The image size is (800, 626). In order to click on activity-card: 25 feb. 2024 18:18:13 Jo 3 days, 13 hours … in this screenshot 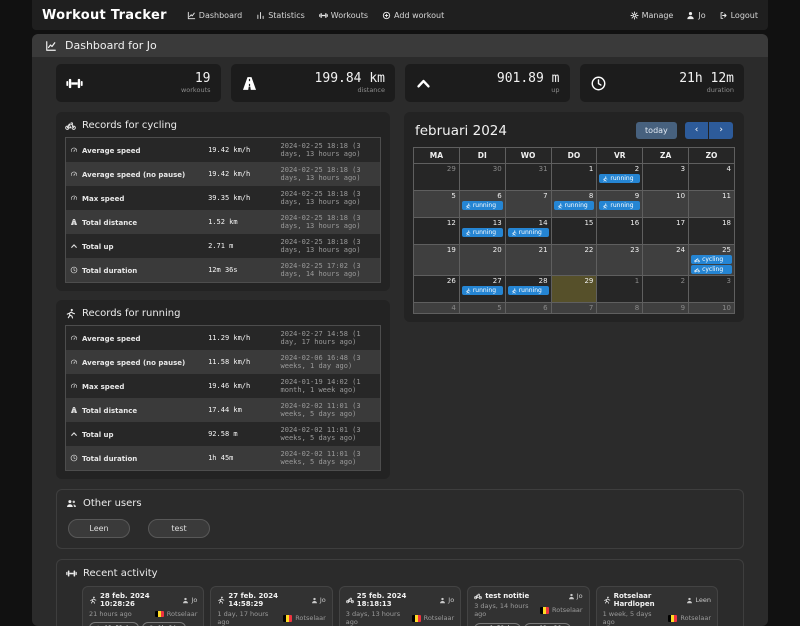, I will do `click(400, 606)`.